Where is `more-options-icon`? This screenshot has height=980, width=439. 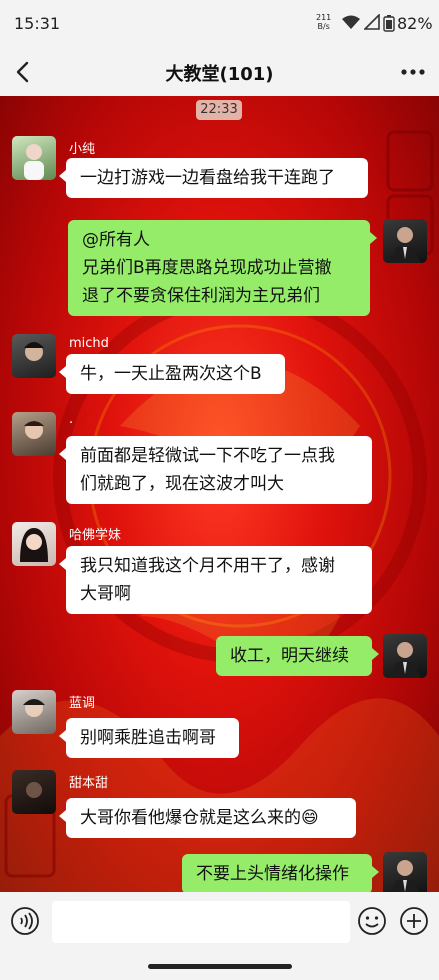 more-options-icon is located at coordinates (413, 72).